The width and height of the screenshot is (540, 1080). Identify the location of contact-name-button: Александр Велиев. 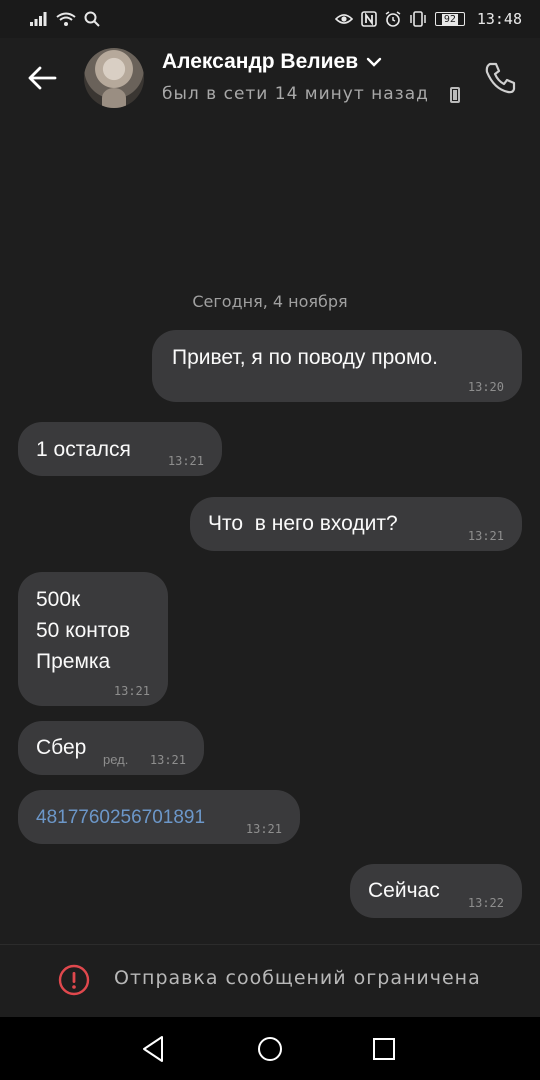
(272, 62).